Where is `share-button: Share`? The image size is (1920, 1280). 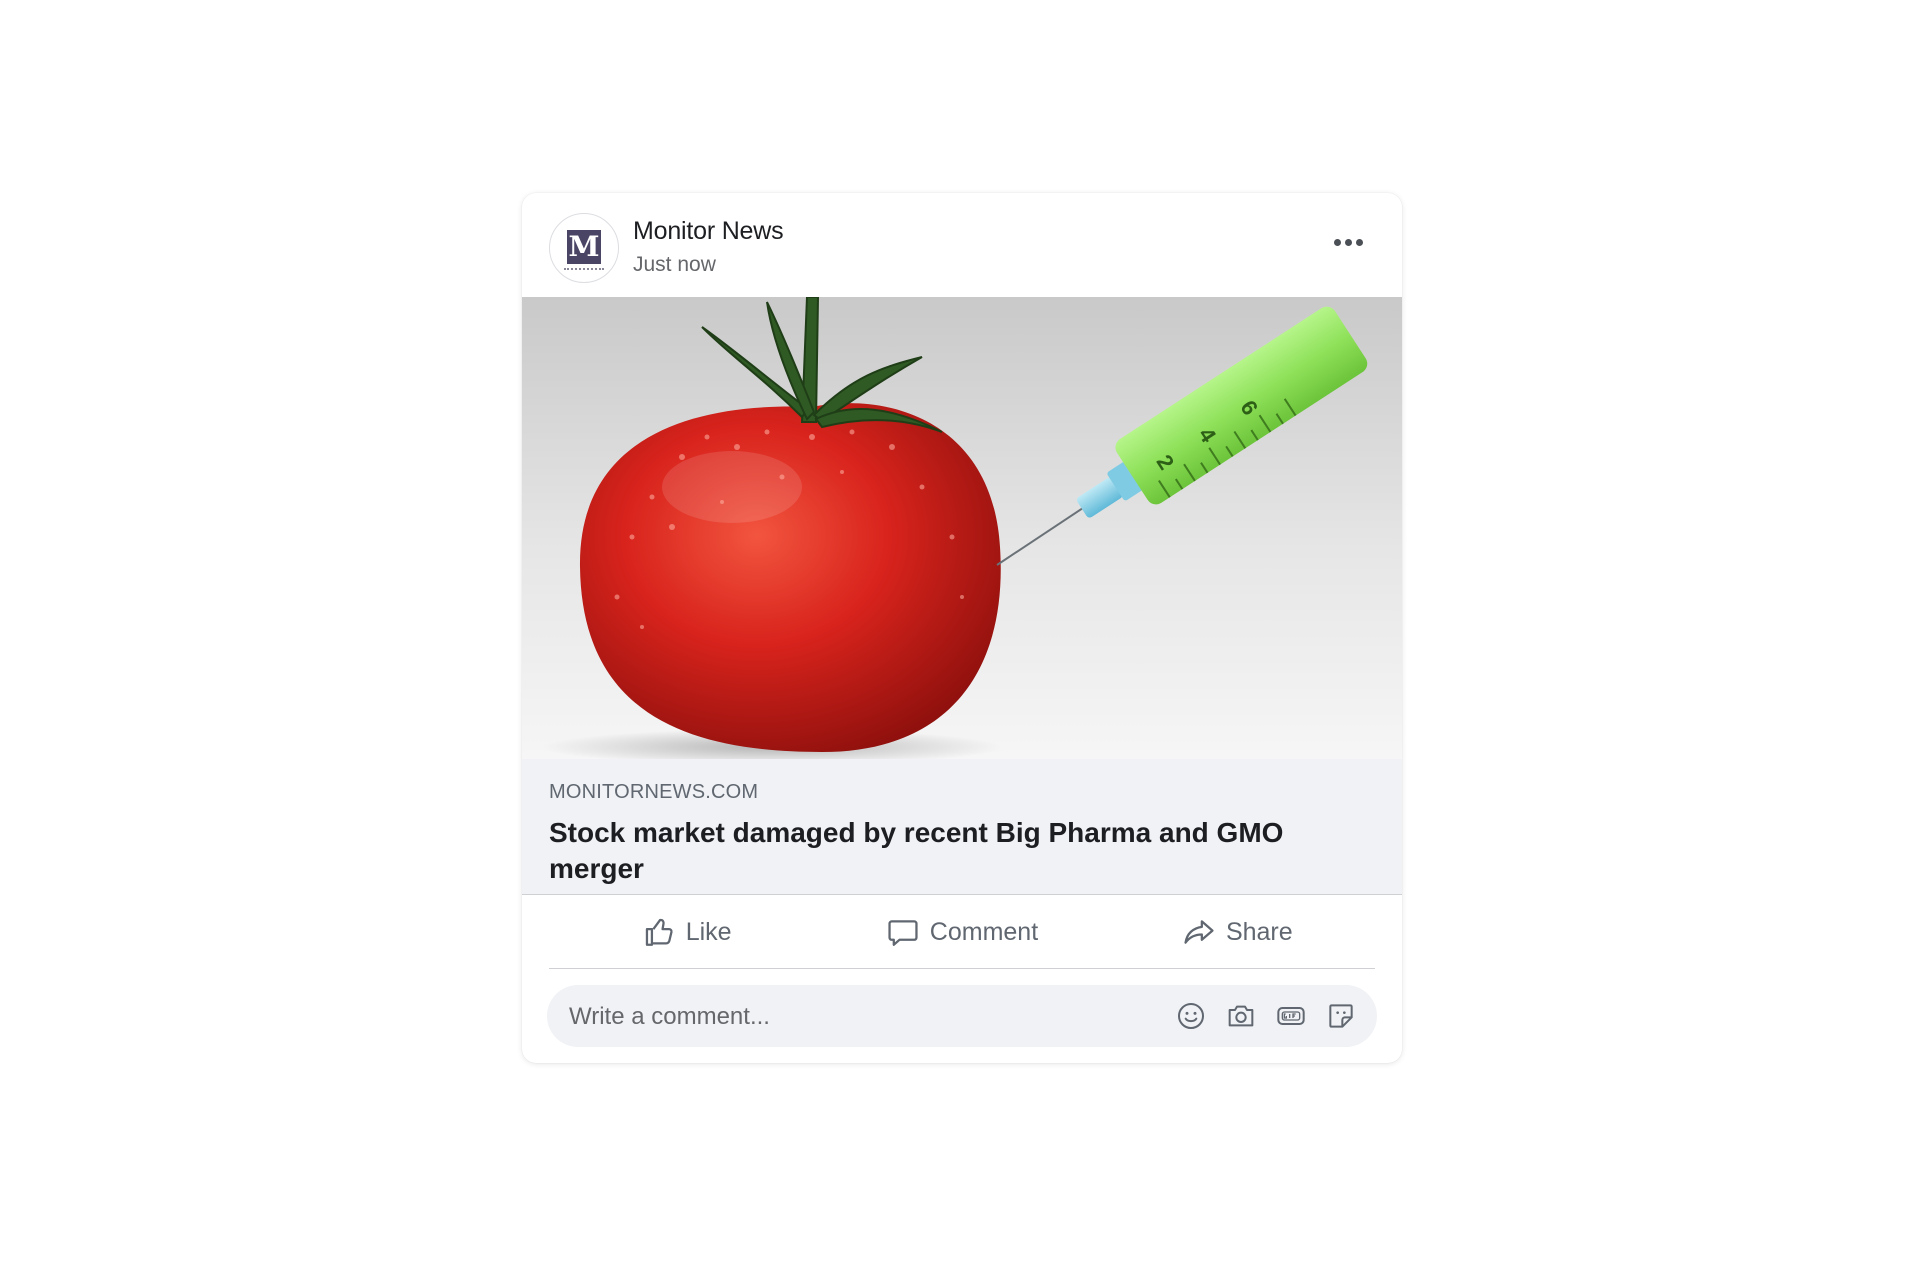 share-button: Share is located at coordinates (1237, 932).